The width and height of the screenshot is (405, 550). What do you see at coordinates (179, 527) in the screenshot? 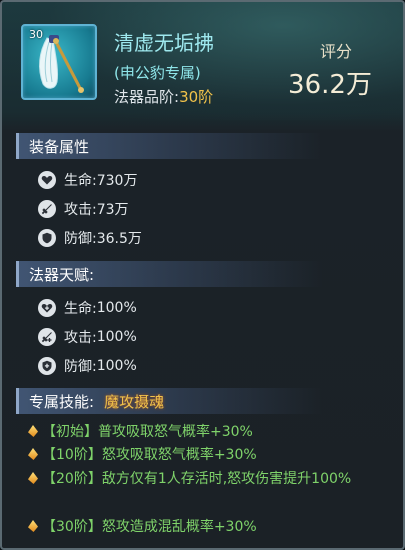
I see `skill-text: 怒攻造成混乱概率+30%` at bounding box center [179, 527].